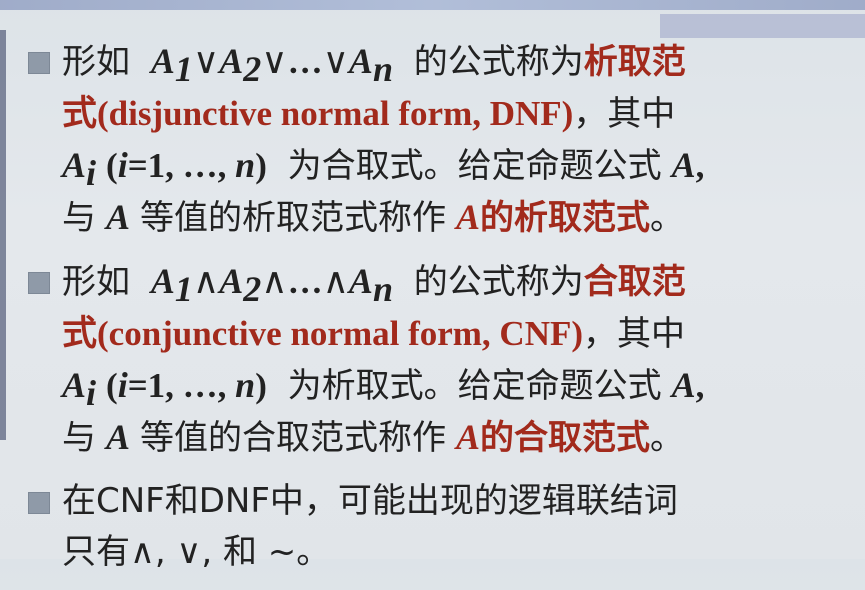  Describe the element at coordinates (455, 218) in the screenshot. I see `dnf-line-4: 与 A 等值的析取范式称作 A的析取范式。` at that location.